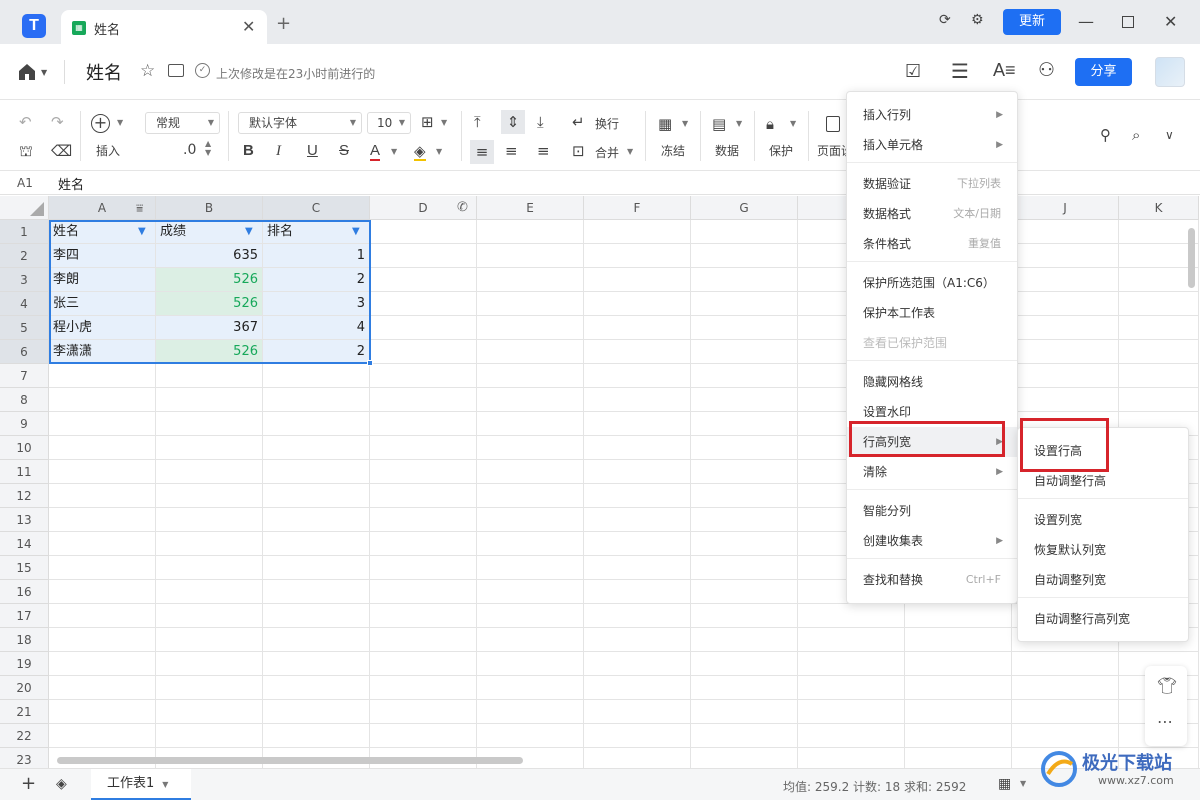 This screenshot has width=1200, height=800. I want to click on table-cell: 李潇潇, so click(102, 352).